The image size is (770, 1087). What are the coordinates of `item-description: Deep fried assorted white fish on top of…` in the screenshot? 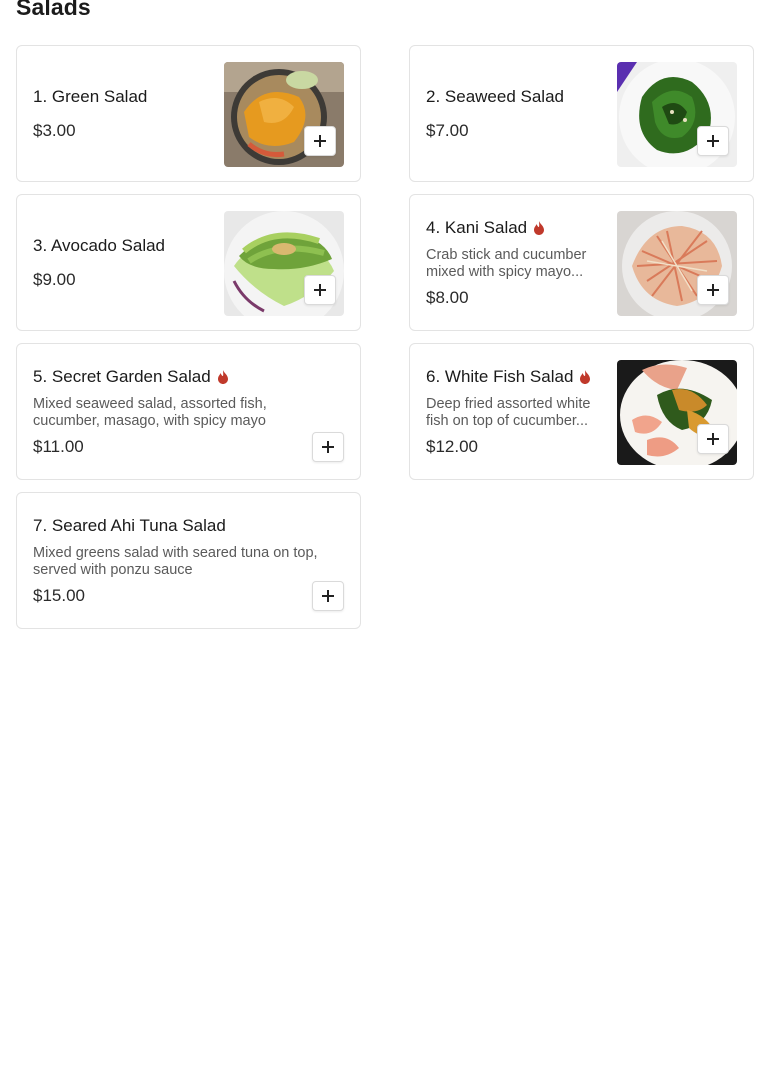 It's located at (508, 412).